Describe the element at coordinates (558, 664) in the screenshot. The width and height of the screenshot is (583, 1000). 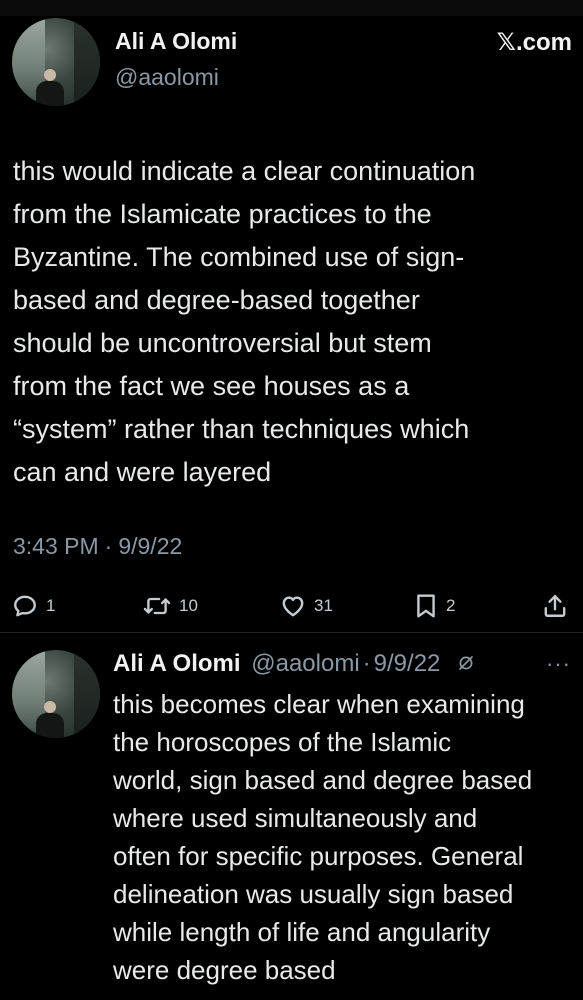
I see `more-icon: ···` at that location.